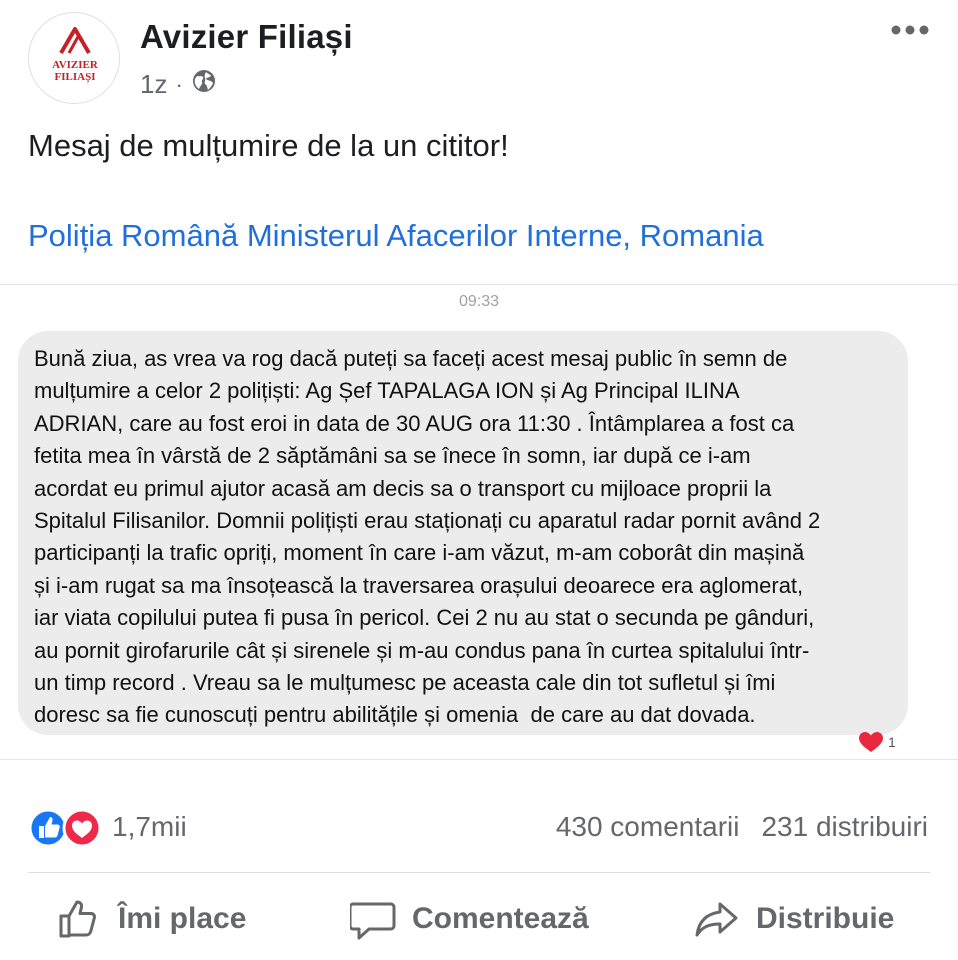 The image size is (958, 960). I want to click on logo-text-line1: AVIZIER, so click(75, 65).